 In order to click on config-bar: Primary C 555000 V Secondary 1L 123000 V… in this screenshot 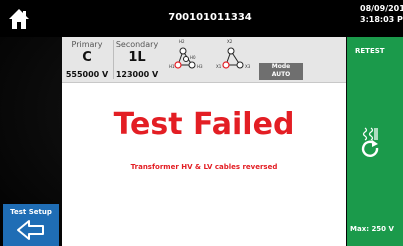, I will do `click(204, 60)`.